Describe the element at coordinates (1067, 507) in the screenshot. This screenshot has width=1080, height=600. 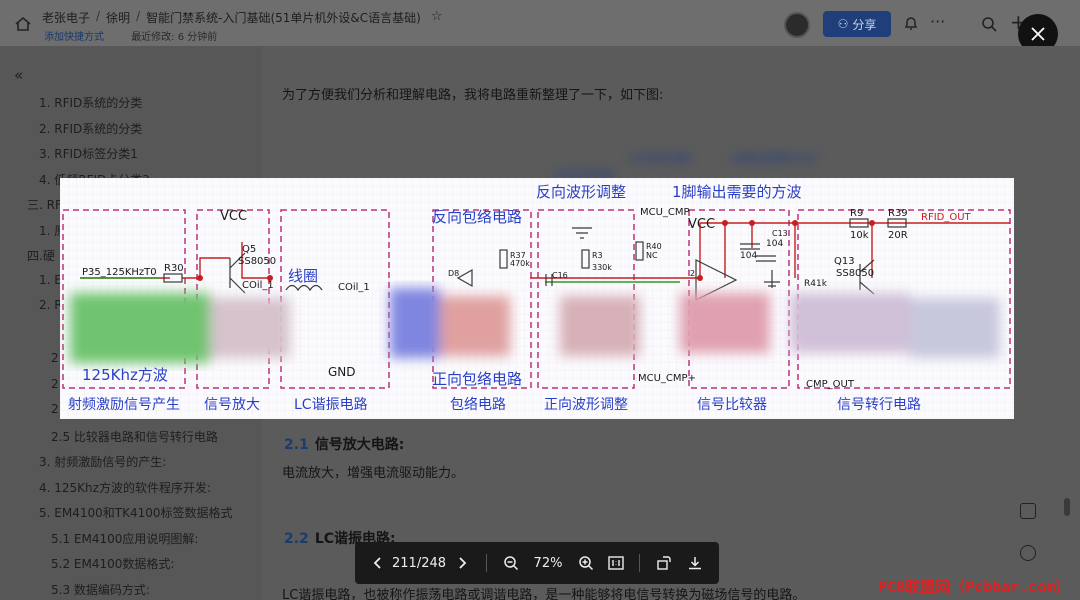
I see `scrollbar` at that location.